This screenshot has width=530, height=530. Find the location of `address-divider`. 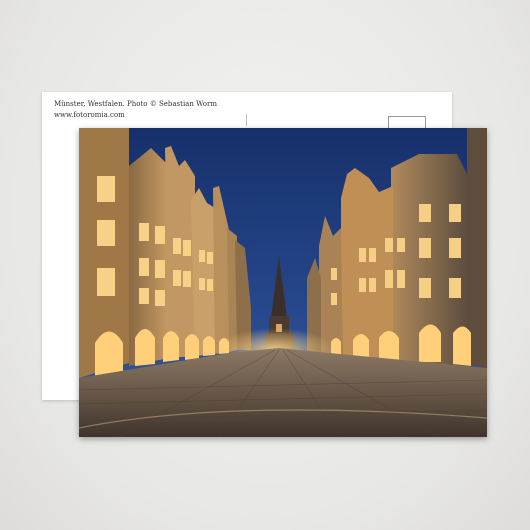

address-divider is located at coordinates (246, 120).